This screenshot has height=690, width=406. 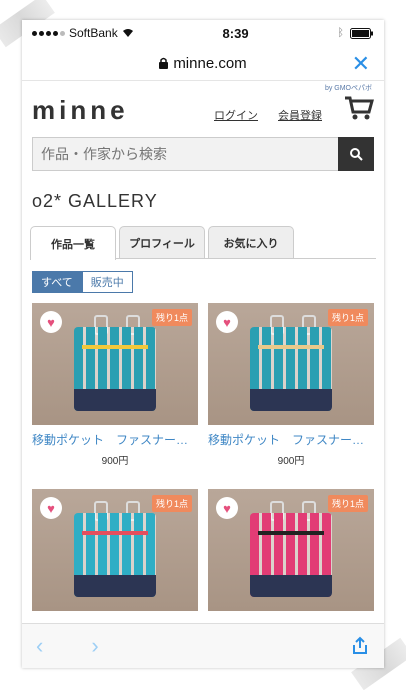 I want to click on wifi-icon, so click(x=127, y=33).